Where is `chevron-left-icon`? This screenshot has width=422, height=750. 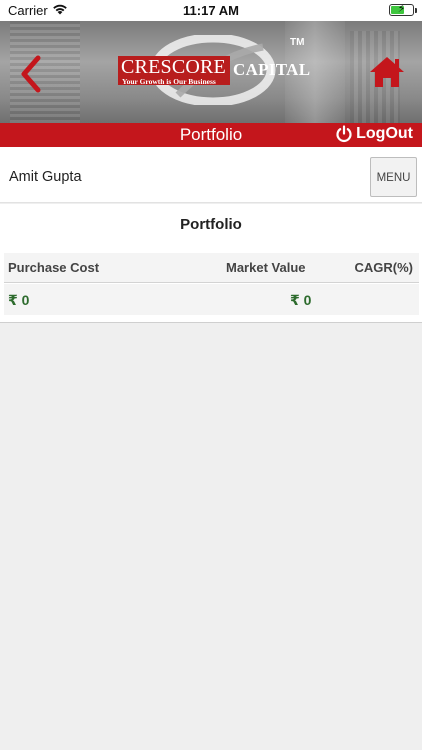 chevron-left-icon is located at coordinates (31, 74).